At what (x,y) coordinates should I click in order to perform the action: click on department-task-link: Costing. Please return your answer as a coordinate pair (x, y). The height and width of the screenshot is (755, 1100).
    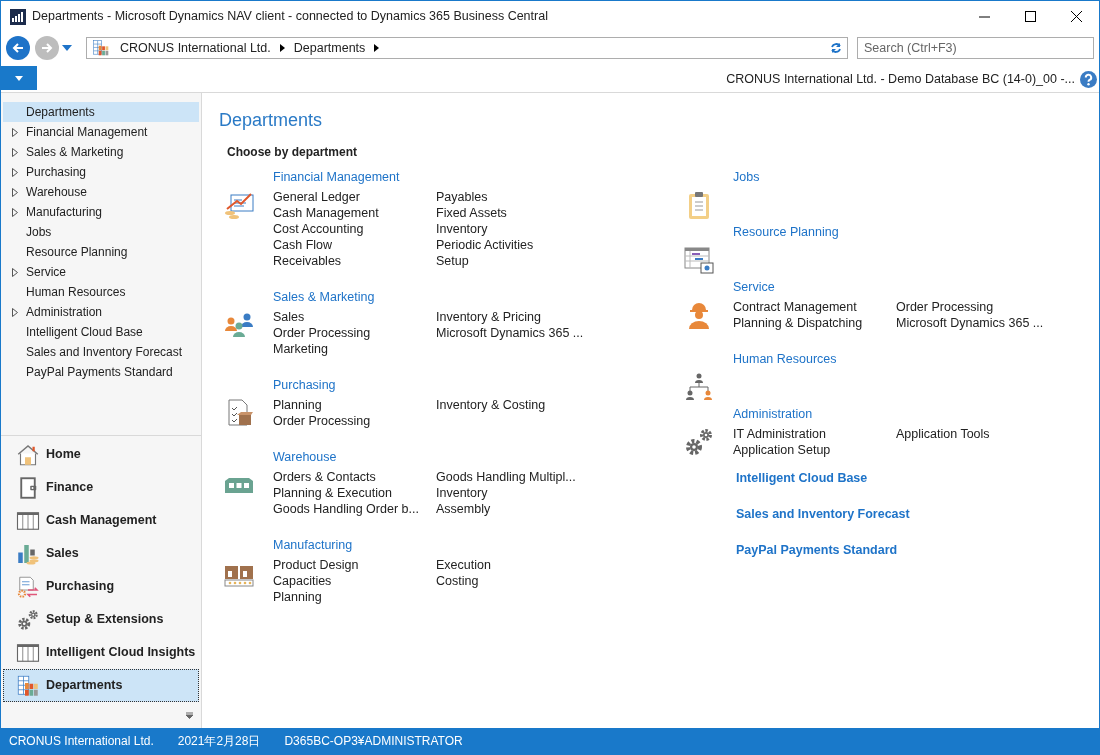
    Looking at the image, I should click on (521, 581).